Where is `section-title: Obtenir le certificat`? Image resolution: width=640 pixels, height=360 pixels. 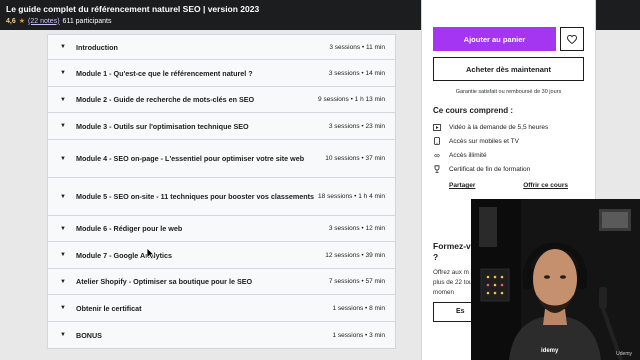
section-title: Obtenir le certificat is located at coordinates (109, 308).